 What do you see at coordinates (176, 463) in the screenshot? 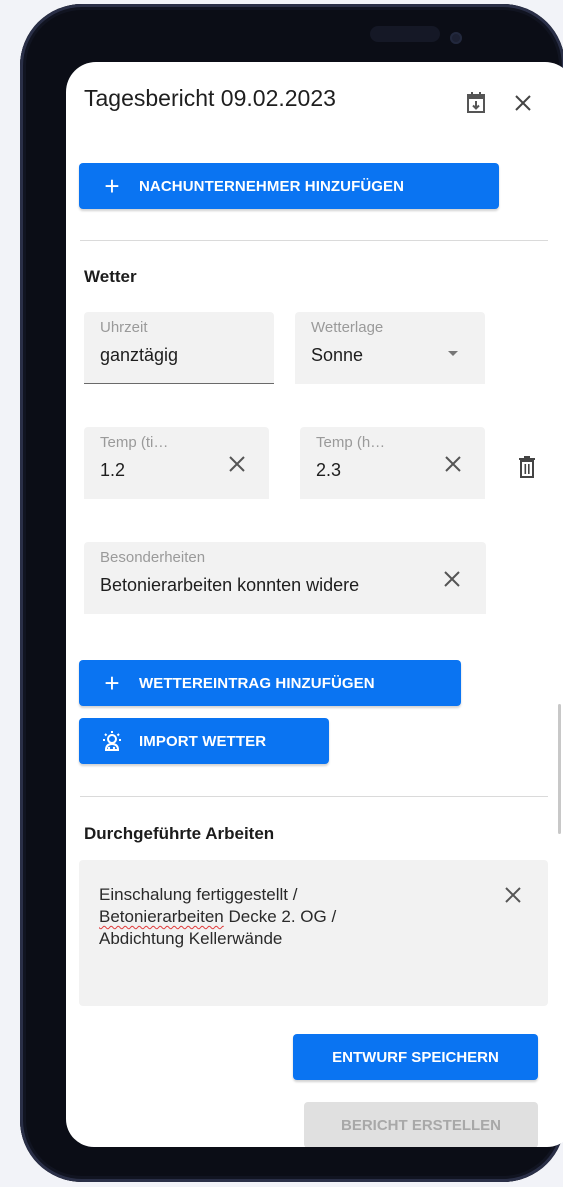
I see `temp-low-field: Temp (ti… 1.2` at bounding box center [176, 463].